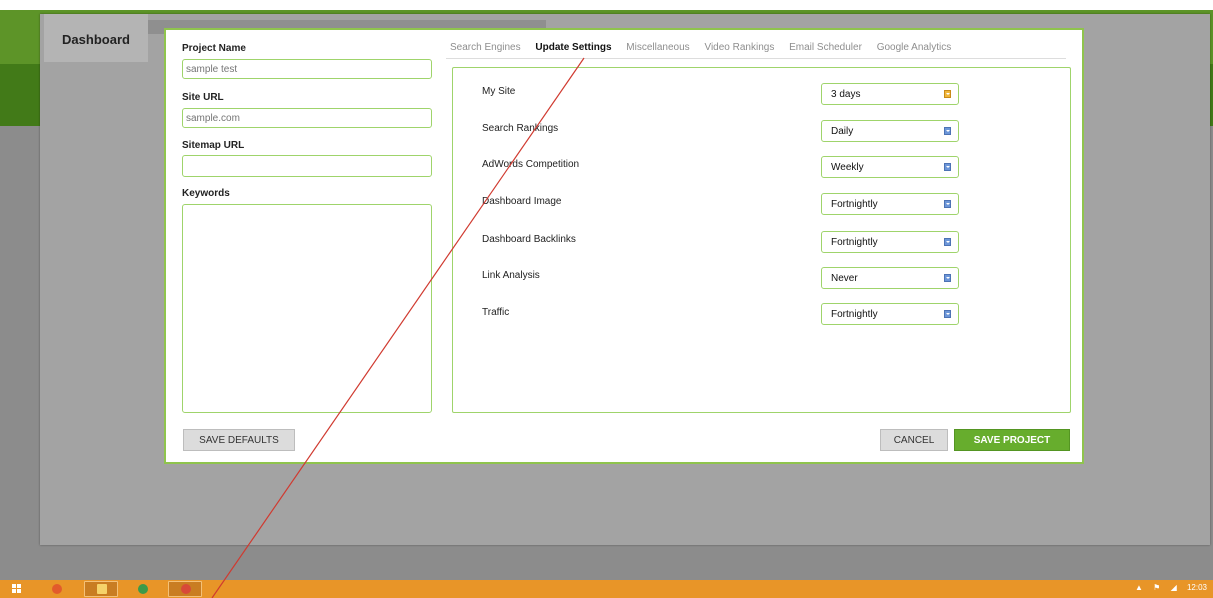 Image resolution: width=1213 pixels, height=598 pixels. Describe the element at coordinates (485, 47) in the screenshot. I see `tab-search-engines: Search Engines` at that location.